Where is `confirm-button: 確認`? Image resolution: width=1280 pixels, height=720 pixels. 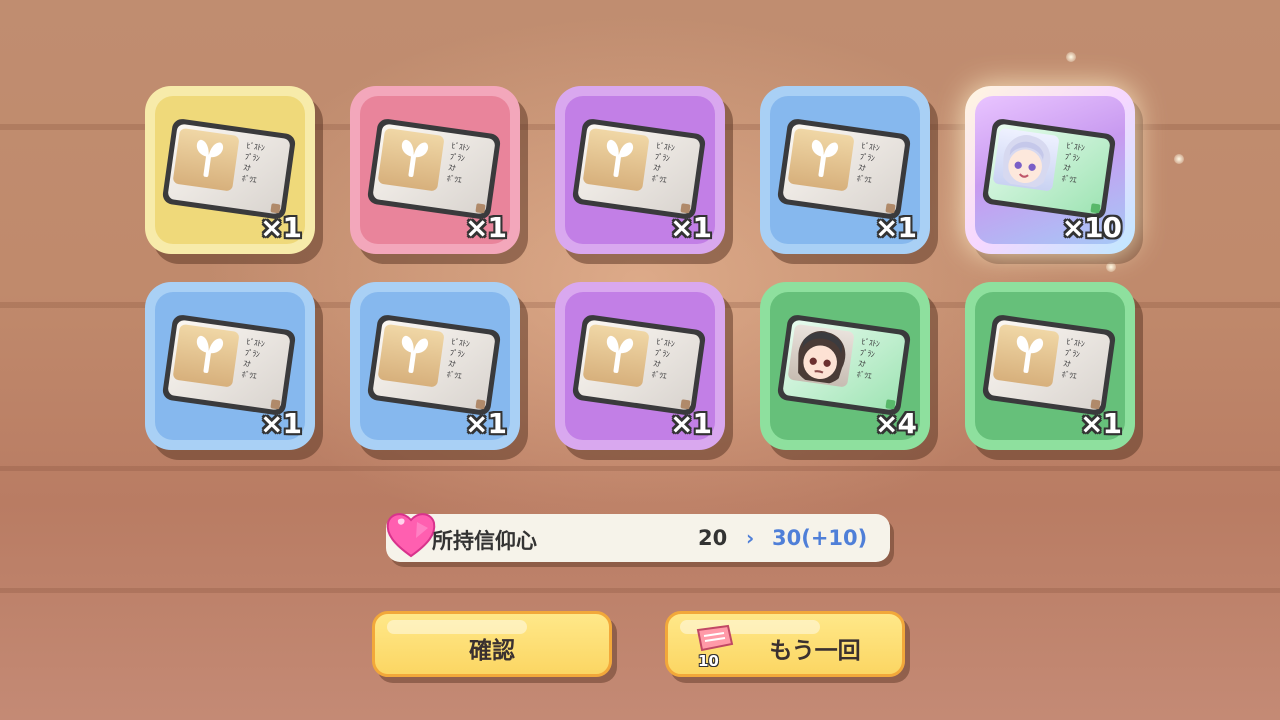
confirm-button: 確認 is located at coordinates (492, 644).